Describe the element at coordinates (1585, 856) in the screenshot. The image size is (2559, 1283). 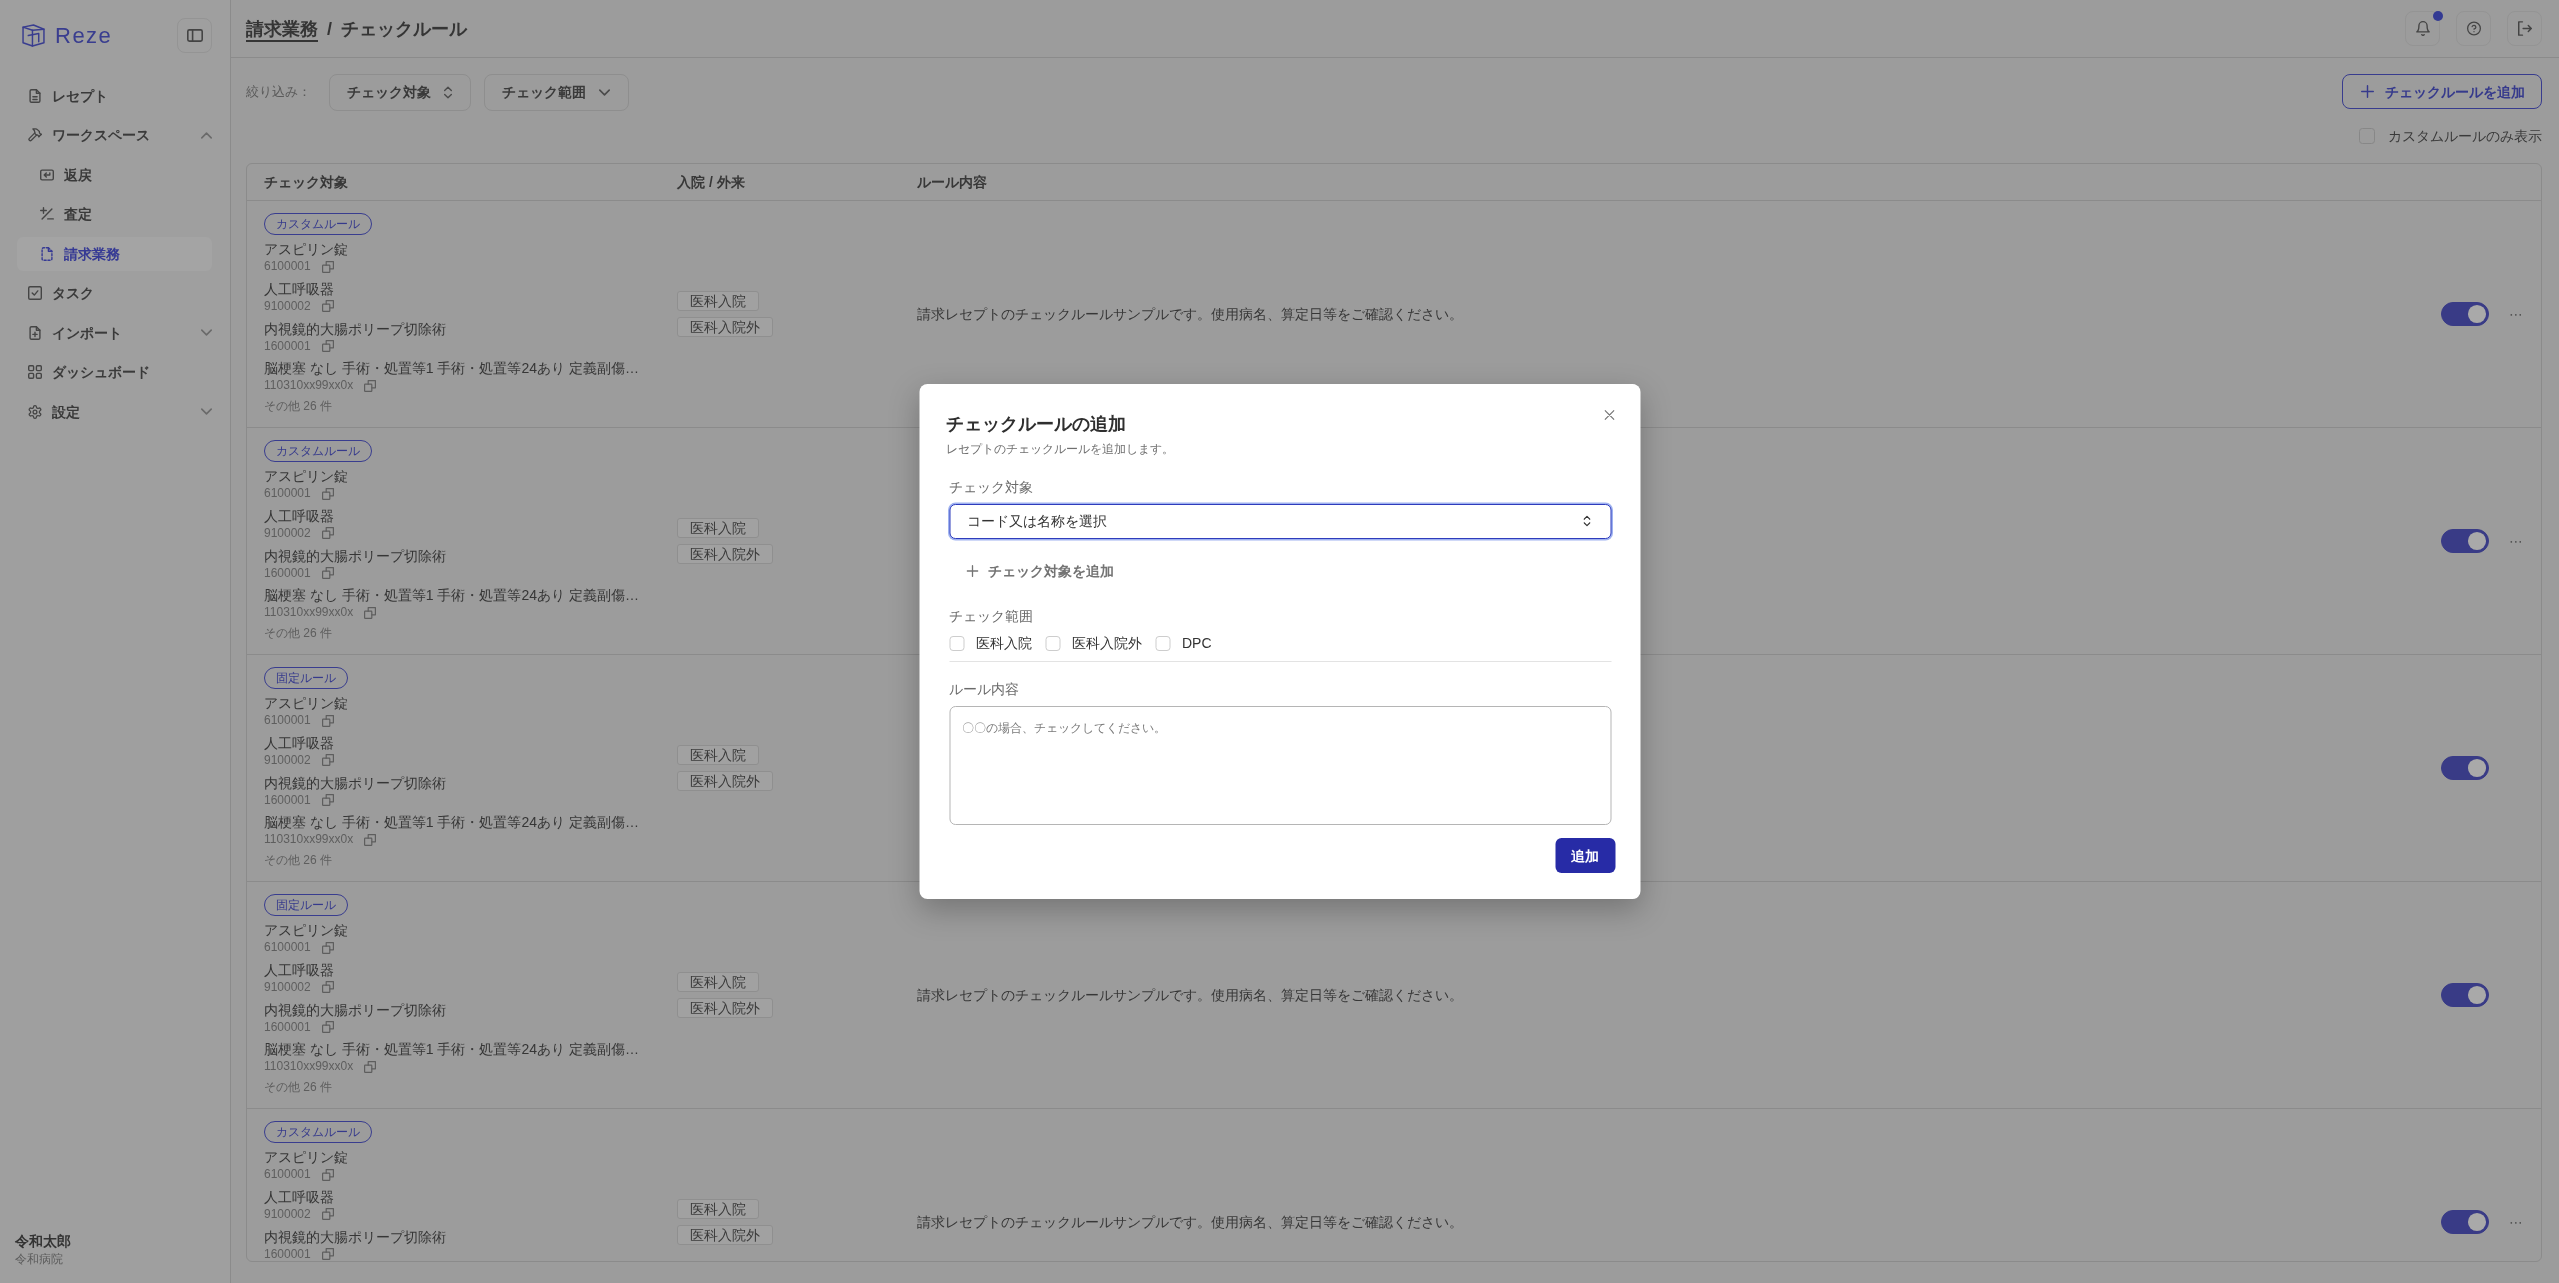
I see `submit-button: 追加` at that location.